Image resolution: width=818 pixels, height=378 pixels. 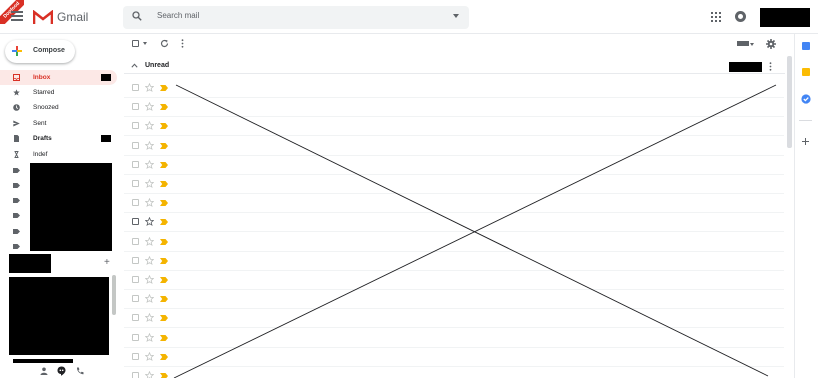 I want to click on keep-icon, so click(x=806, y=72).